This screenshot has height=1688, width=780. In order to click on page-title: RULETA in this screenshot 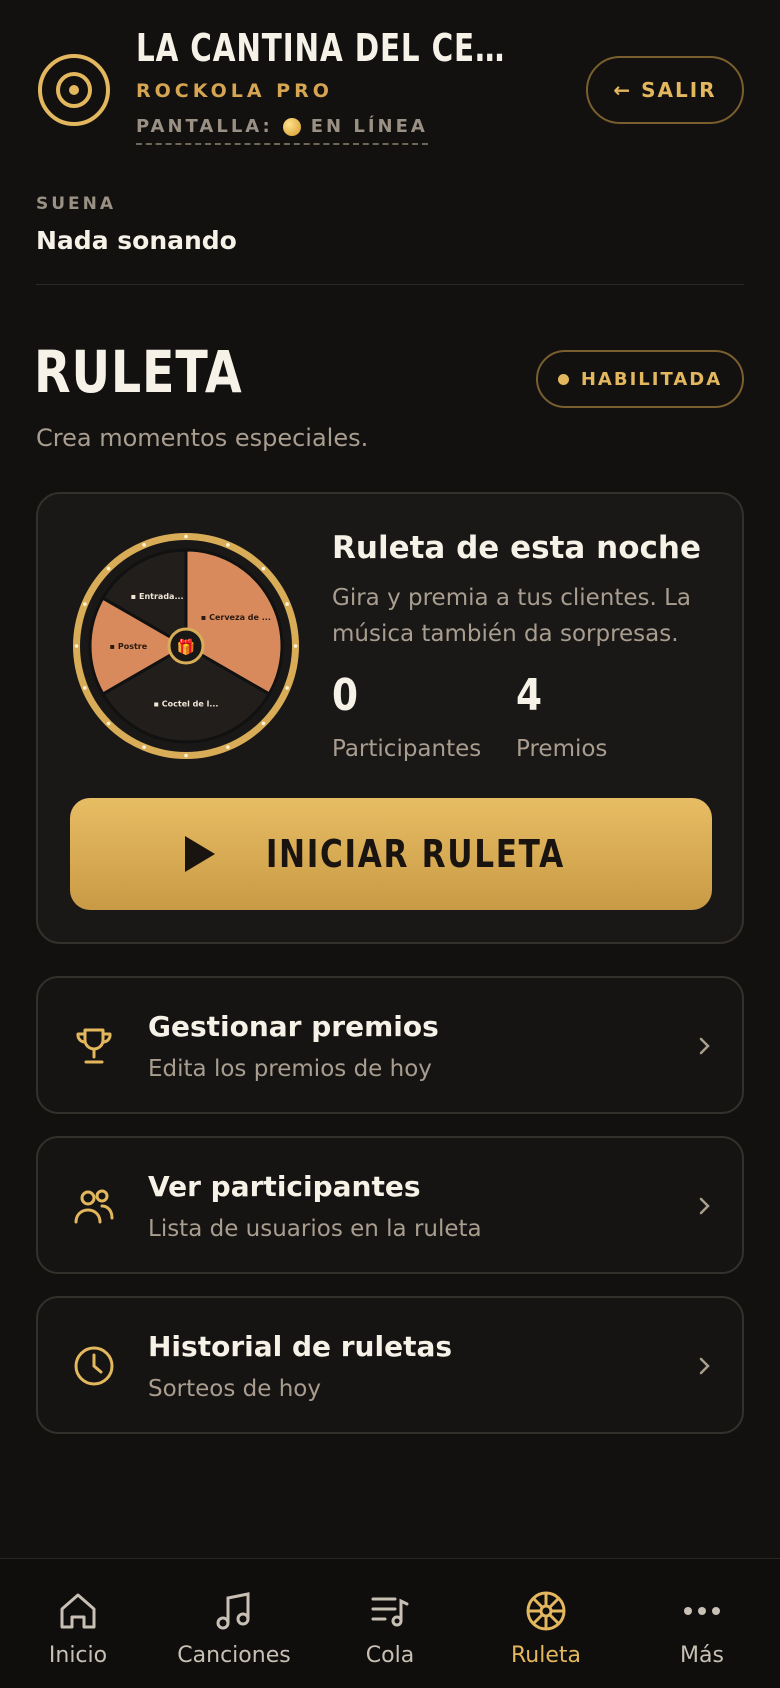, I will do `click(138, 372)`.